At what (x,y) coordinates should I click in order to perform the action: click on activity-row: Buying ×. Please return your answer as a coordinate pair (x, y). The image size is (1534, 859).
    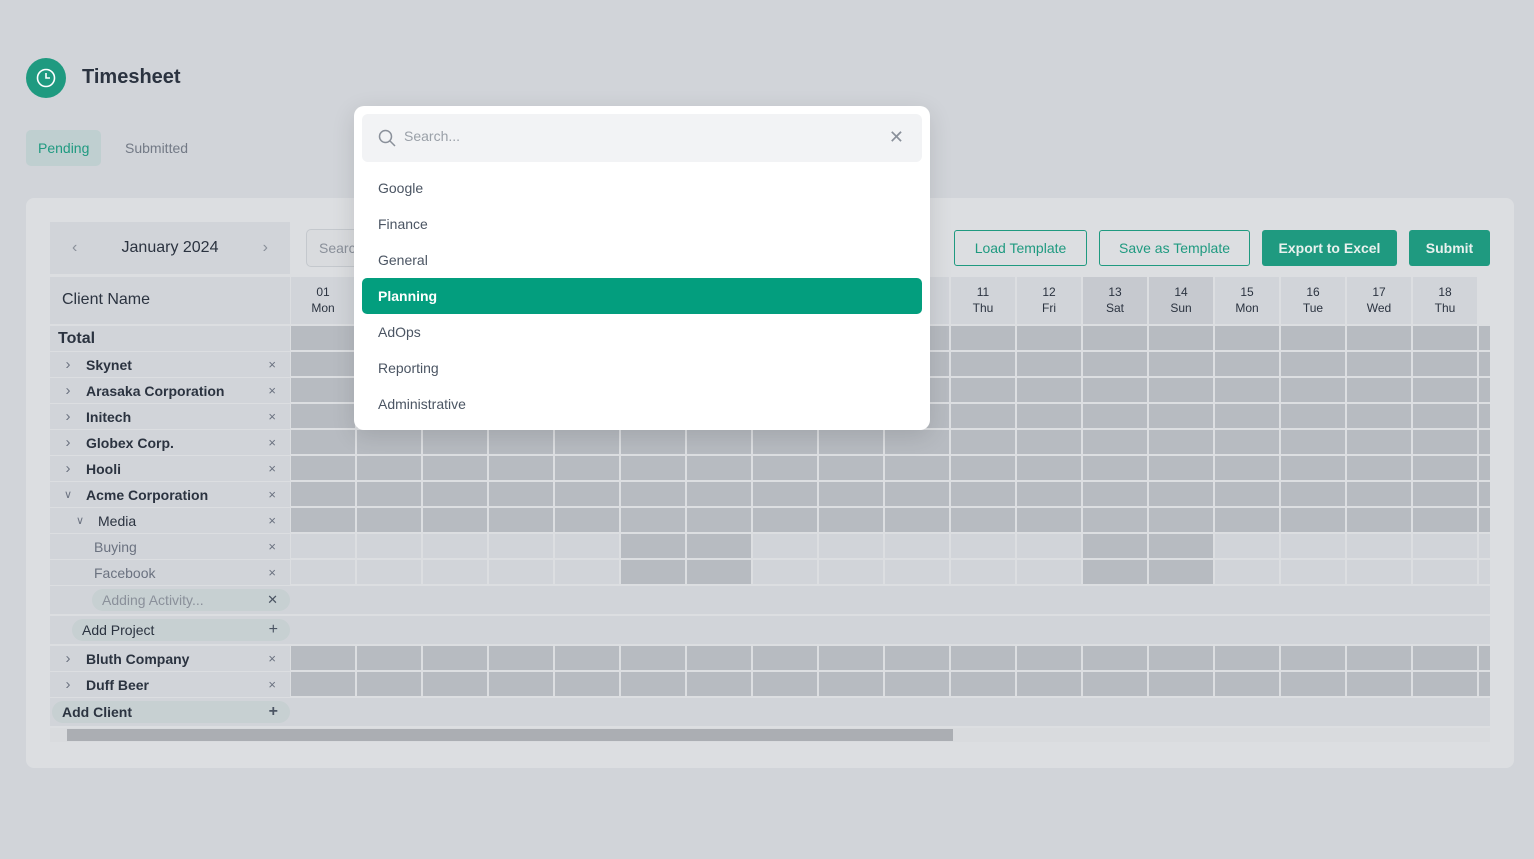
    Looking at the image, I should click on (170, 546).